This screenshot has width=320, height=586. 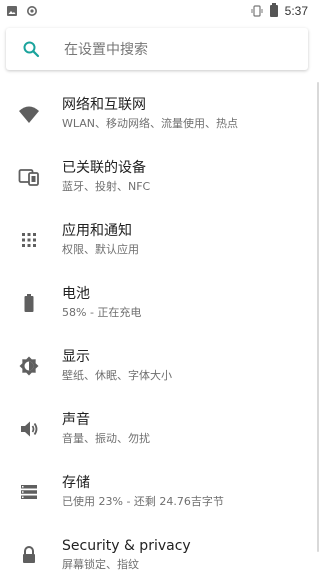 What do you see at coordinates (106, 438) in the screenshot?
I see `settings-item-subtitle: 音量、振动、勿扰` at bounding box center [106, 438].